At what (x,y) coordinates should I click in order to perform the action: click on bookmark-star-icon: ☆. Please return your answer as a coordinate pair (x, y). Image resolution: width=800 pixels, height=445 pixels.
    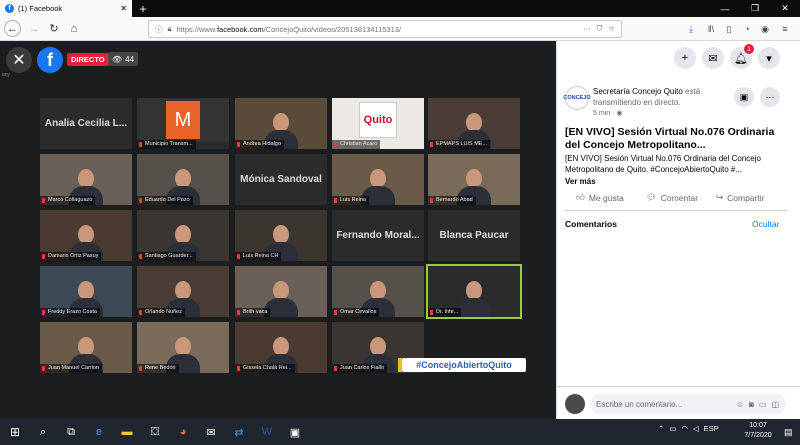
    Looking at the image, I should click on (611, 29).